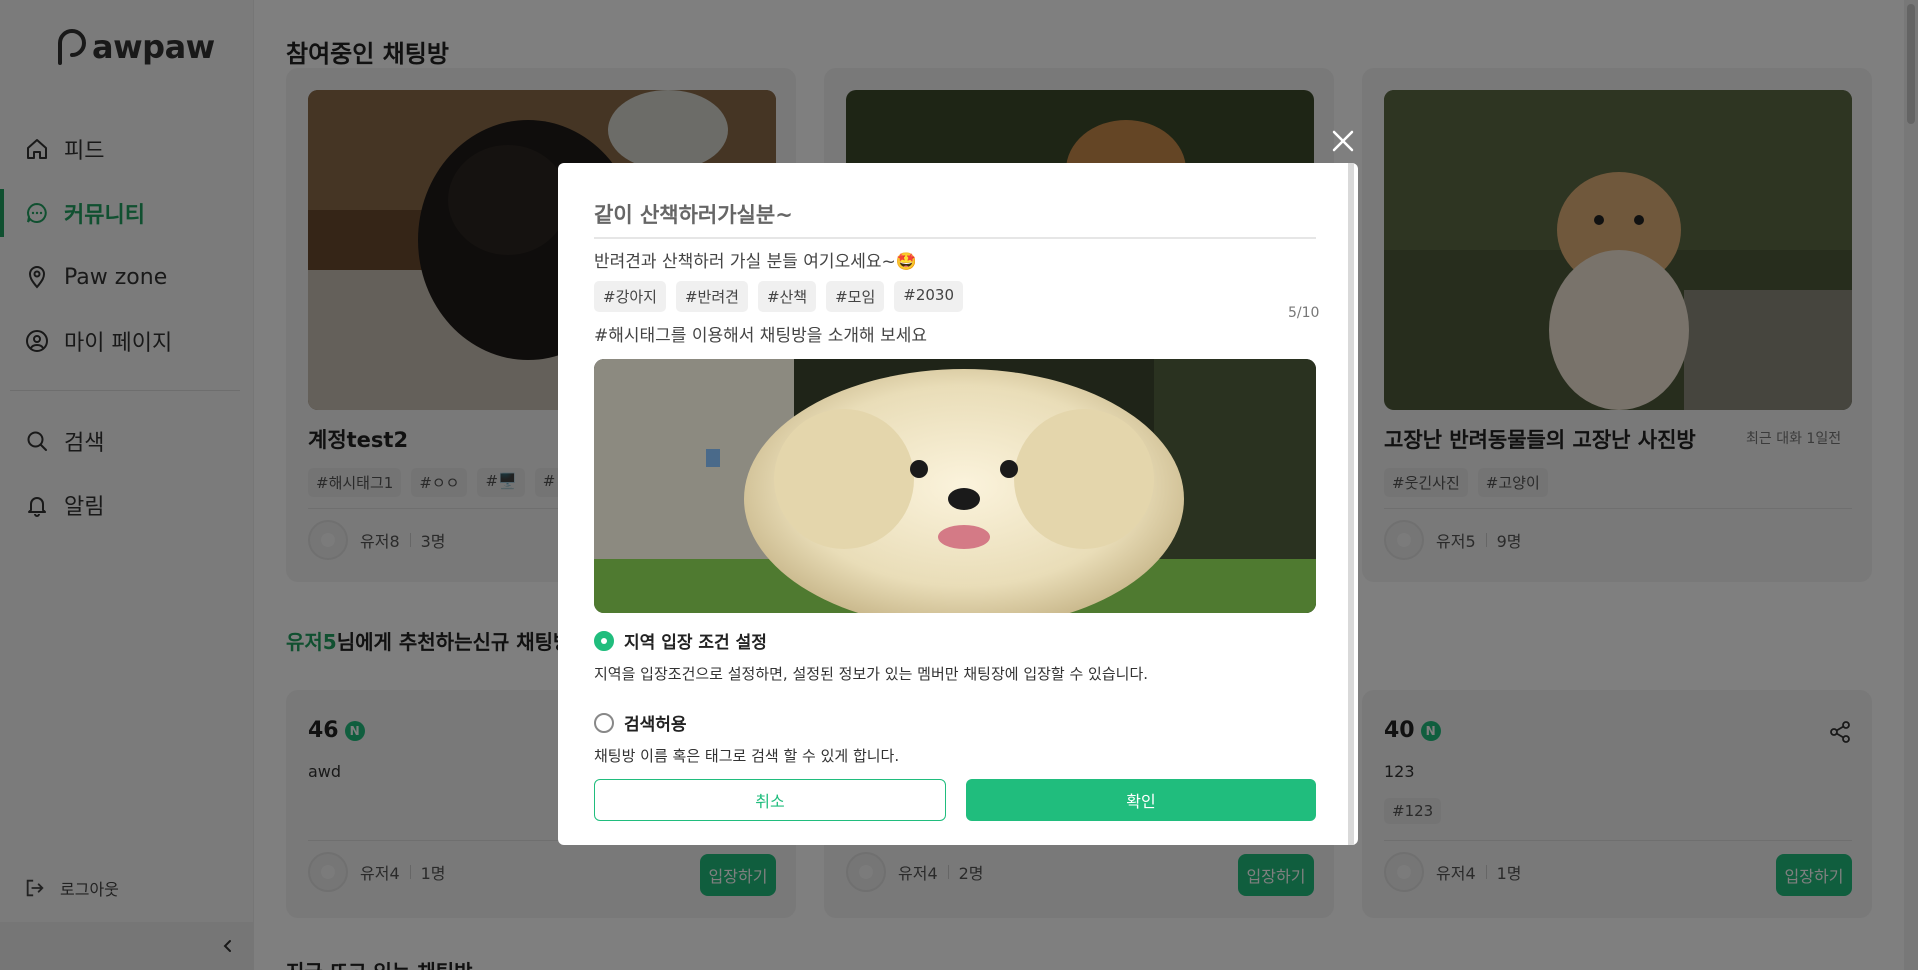 This screenshot has width=1918, height=970. I want to click on cancel-button: 취소, so click(770, 800).